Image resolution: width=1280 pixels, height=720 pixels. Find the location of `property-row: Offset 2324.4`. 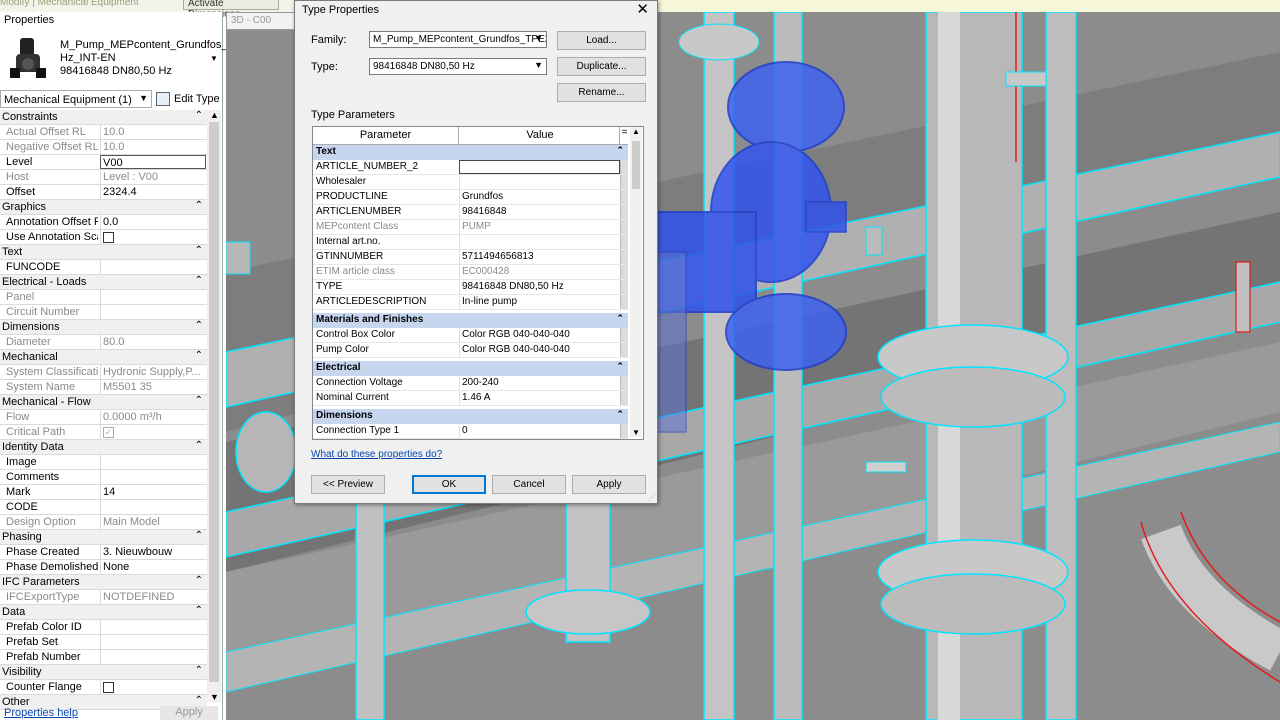

property-row: Offset 2324.4 is located at coordinates (103, 192).